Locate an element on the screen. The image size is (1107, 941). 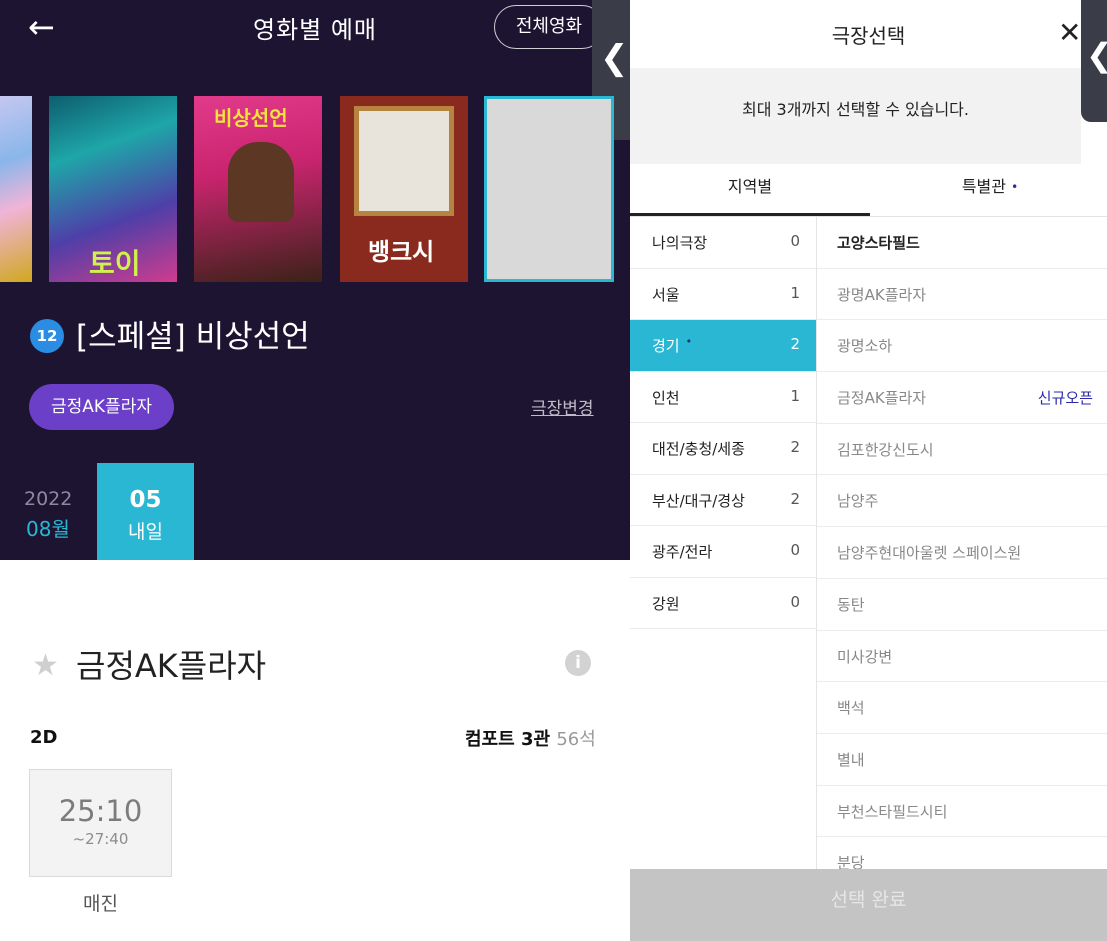
tab-region: 지역별 is located at coordinates (750, 190).